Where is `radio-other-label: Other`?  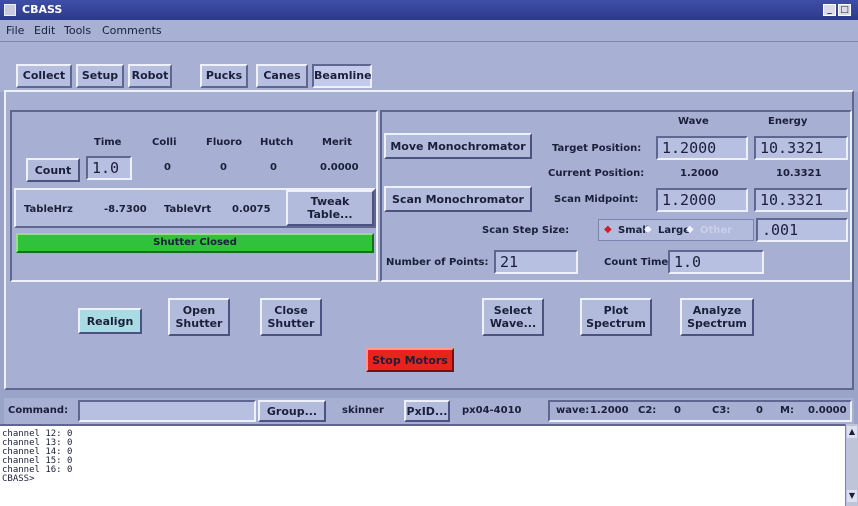 radio-other-label: Other is located at coordinates (716, 230).